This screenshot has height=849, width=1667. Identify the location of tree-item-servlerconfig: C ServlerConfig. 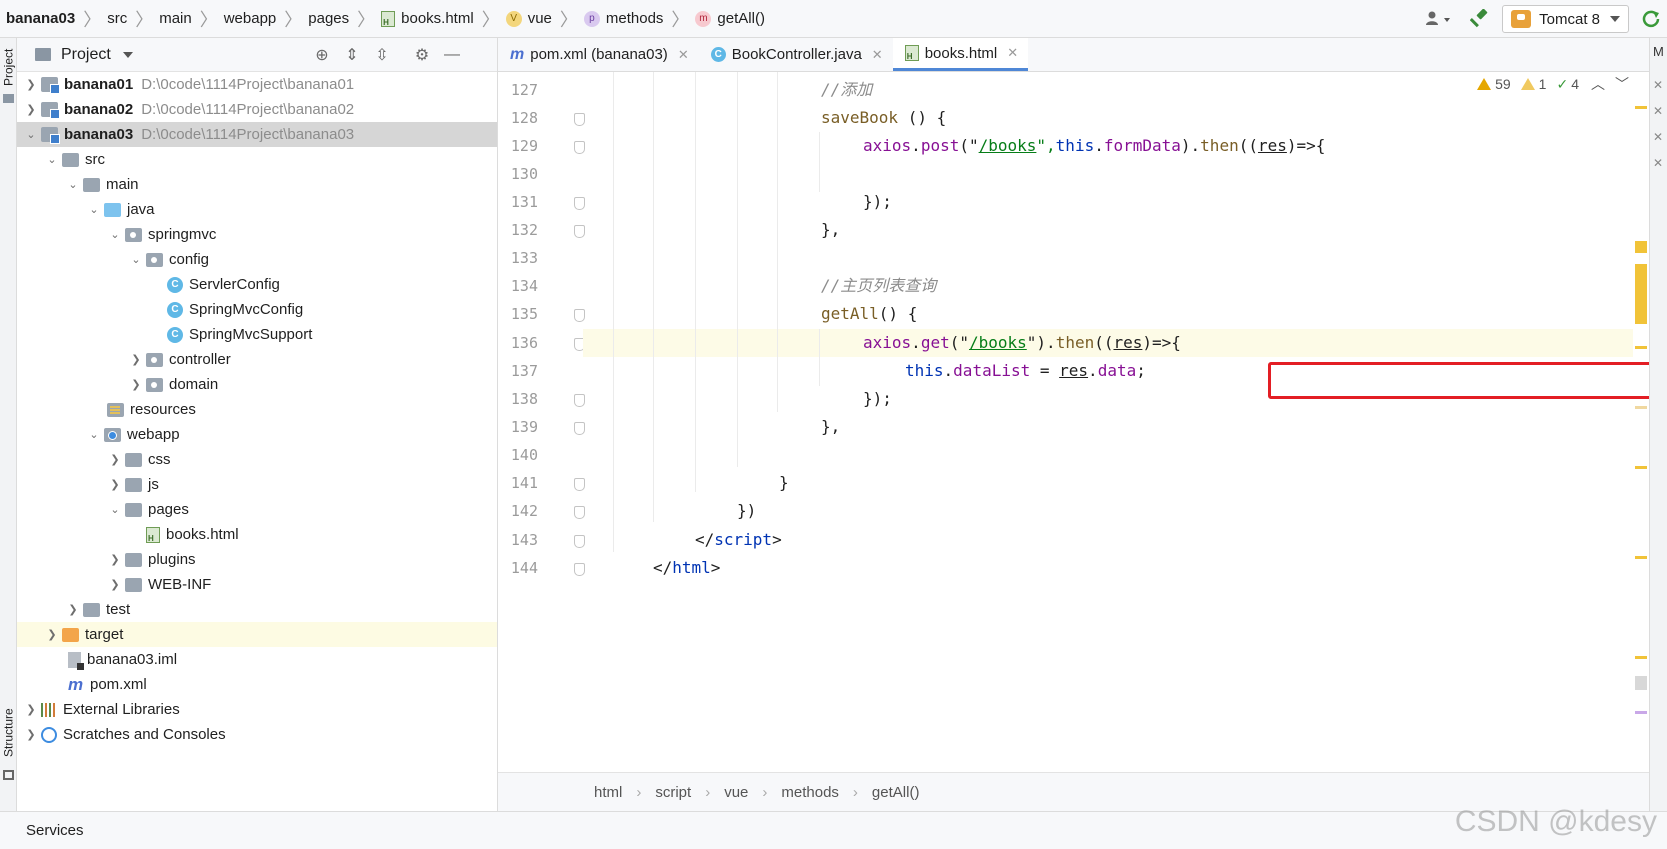
(257, 284).